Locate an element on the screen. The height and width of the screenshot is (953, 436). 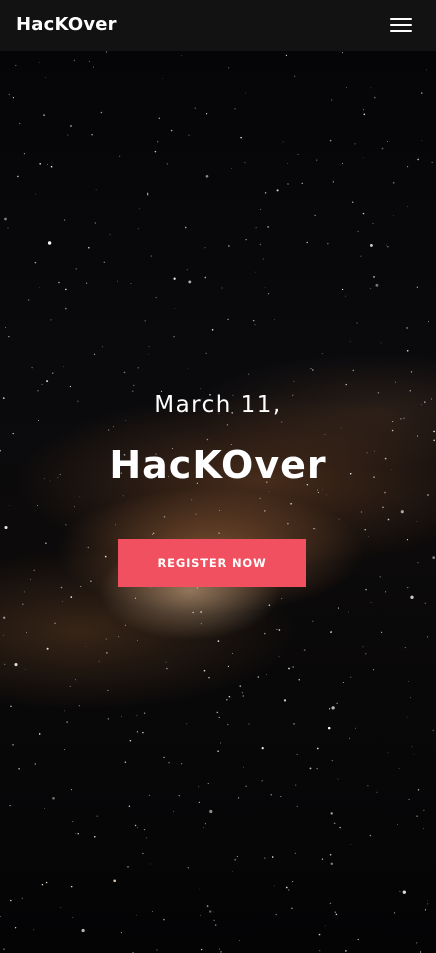
hamburger-menu-icon is located at coordinates (402, 26).